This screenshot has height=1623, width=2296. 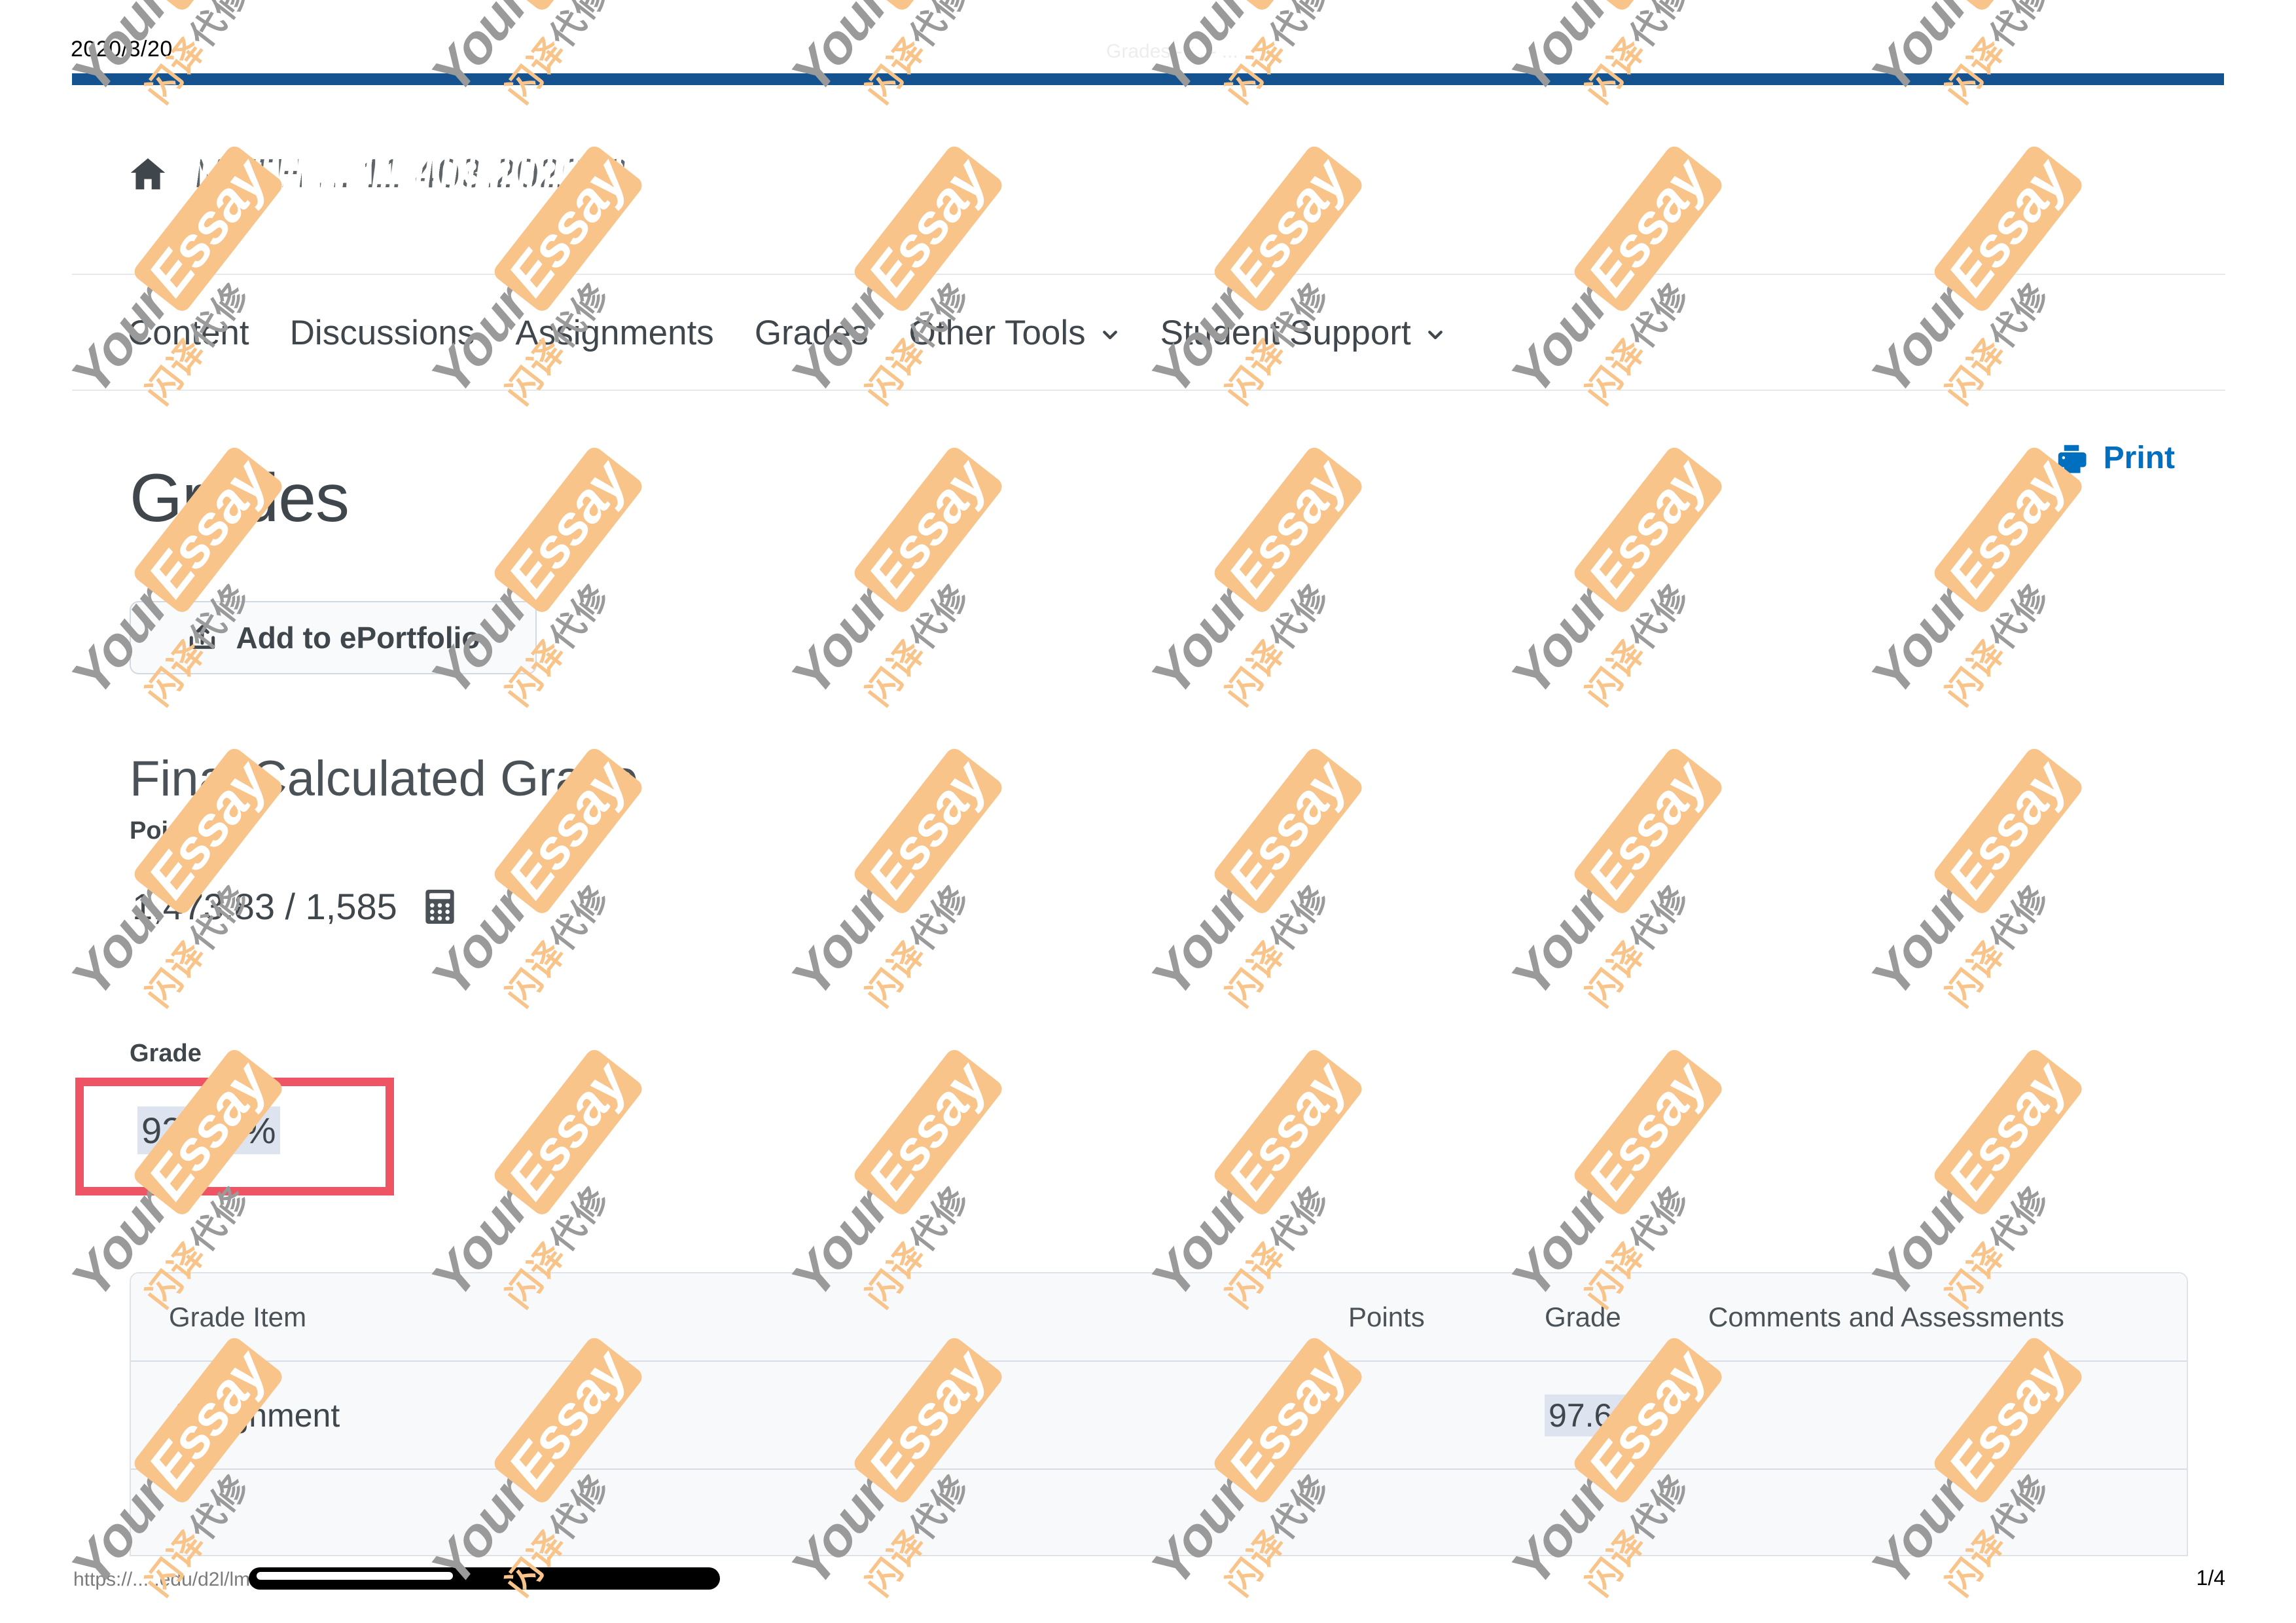 What do you see at coordinates (2071, 458) in the screenshot?
I see `printer-icon` at bounding box center [2071, 458].